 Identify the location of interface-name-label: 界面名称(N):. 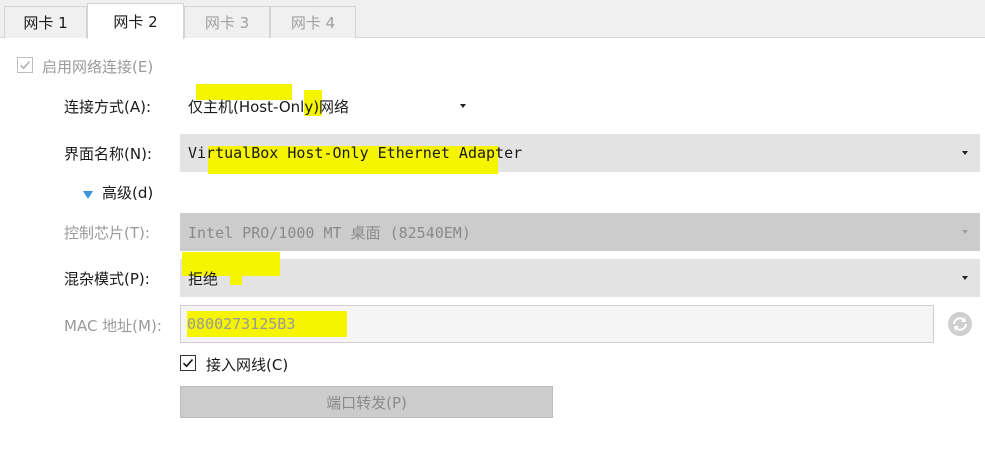
(108, 154).